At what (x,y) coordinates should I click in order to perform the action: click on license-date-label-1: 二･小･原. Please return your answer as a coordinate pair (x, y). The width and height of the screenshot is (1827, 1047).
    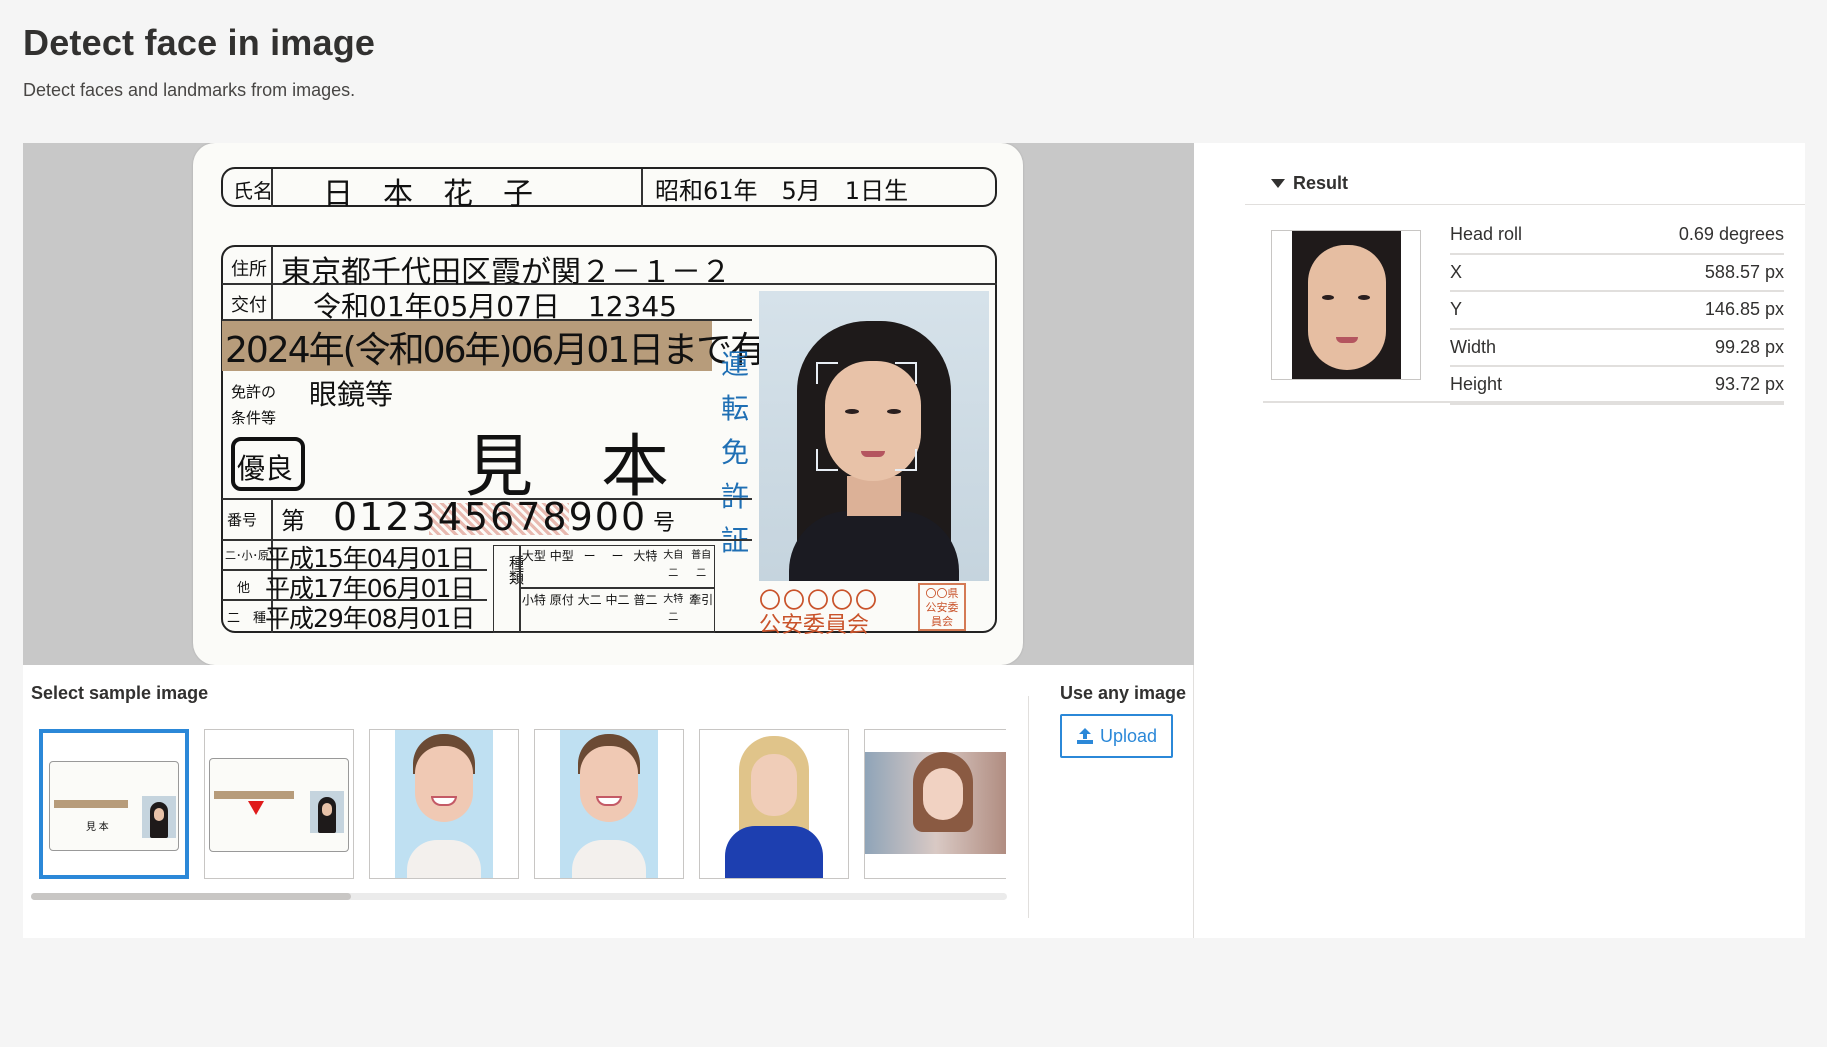
    Looking at the image, I should click on (247, 555).